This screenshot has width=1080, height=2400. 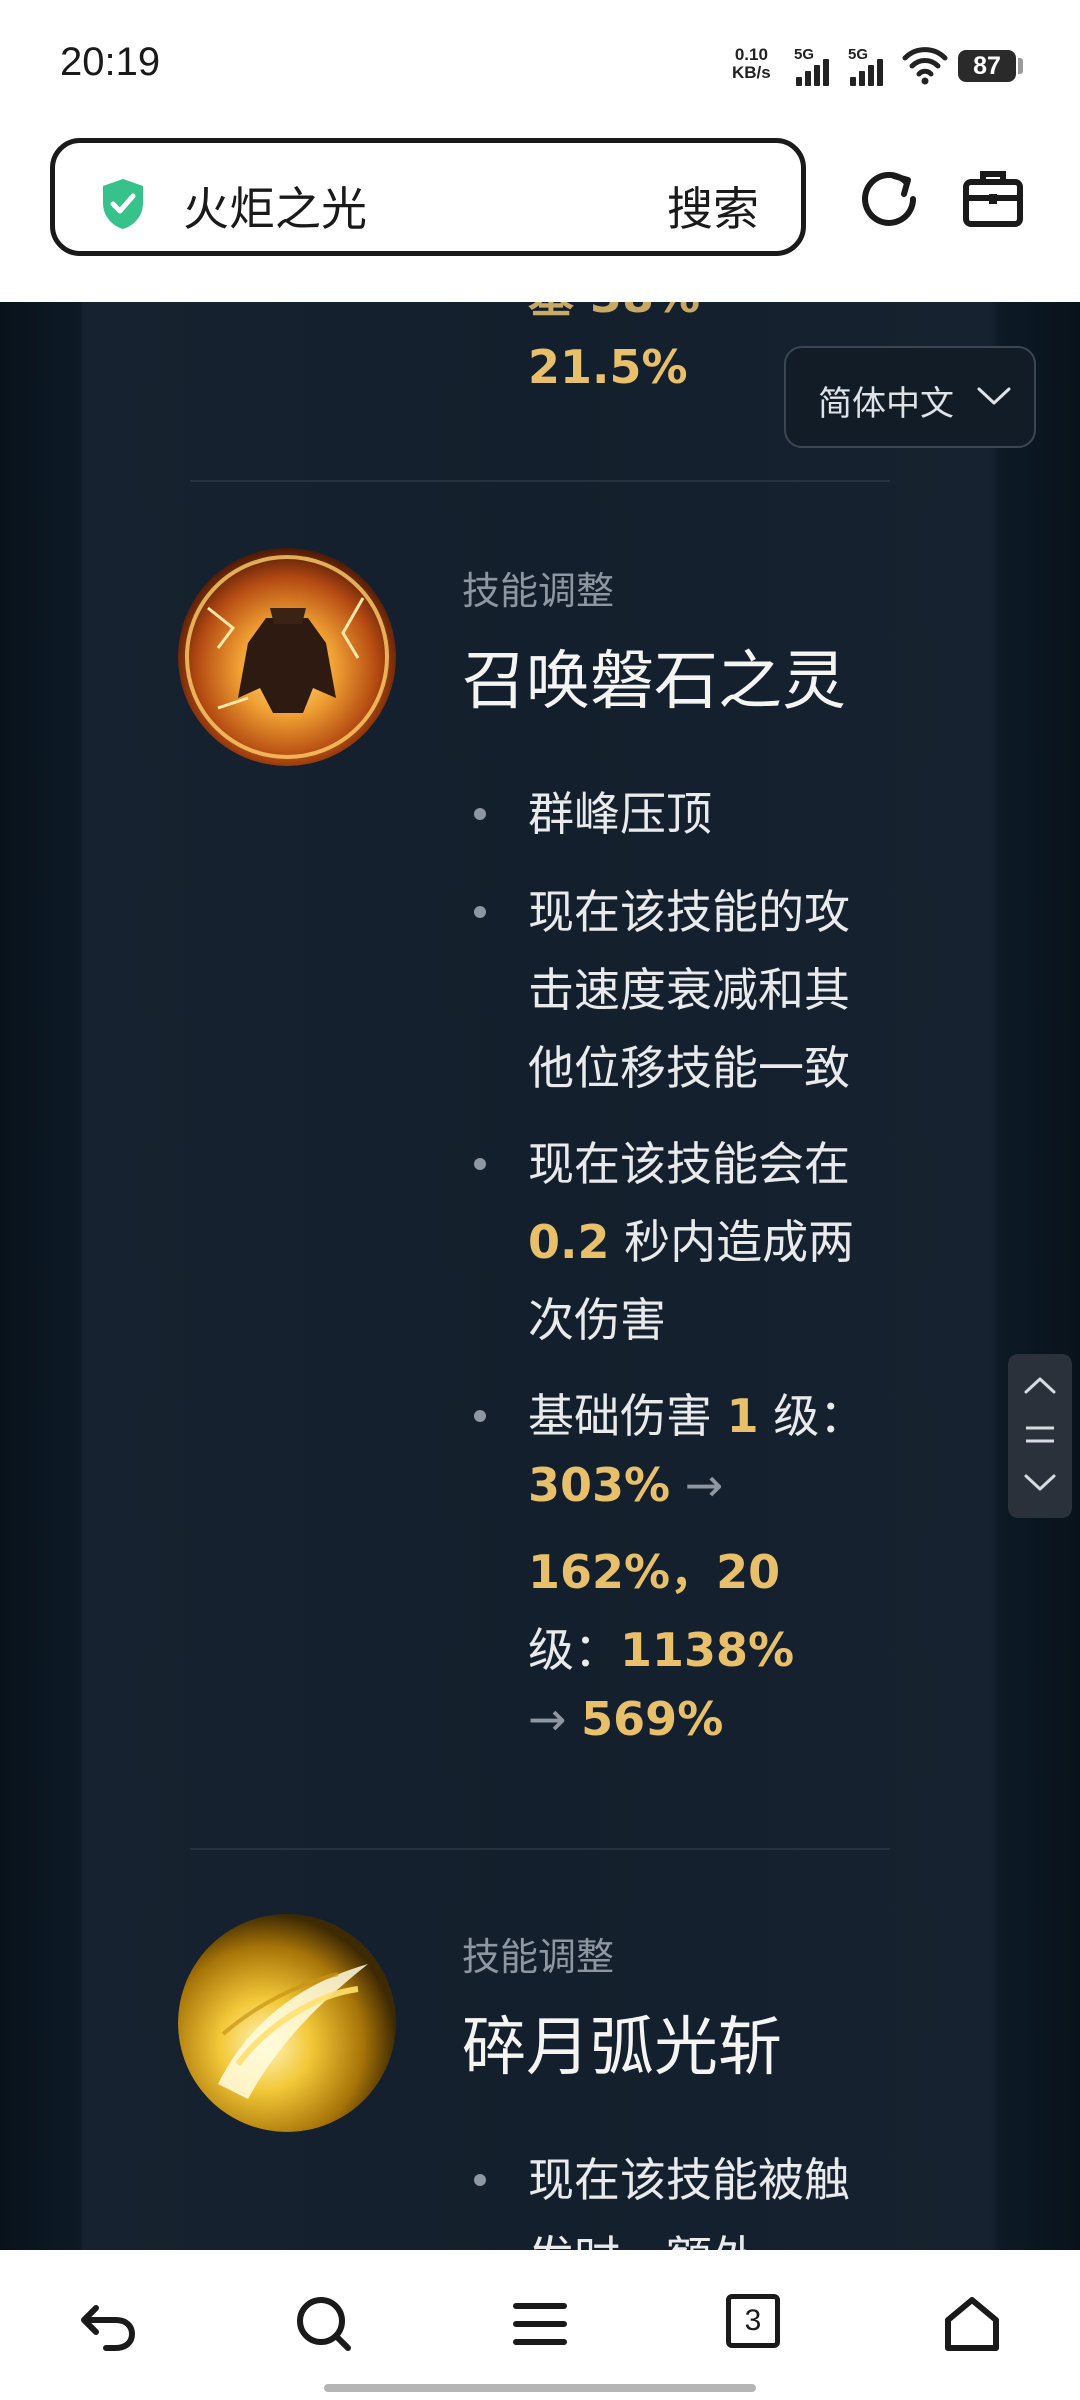 What do you see at coordinates (287, 657) in the screenshot?
I see `skill-icon-summon-rock-spirit` at bounding box center [287, 657].